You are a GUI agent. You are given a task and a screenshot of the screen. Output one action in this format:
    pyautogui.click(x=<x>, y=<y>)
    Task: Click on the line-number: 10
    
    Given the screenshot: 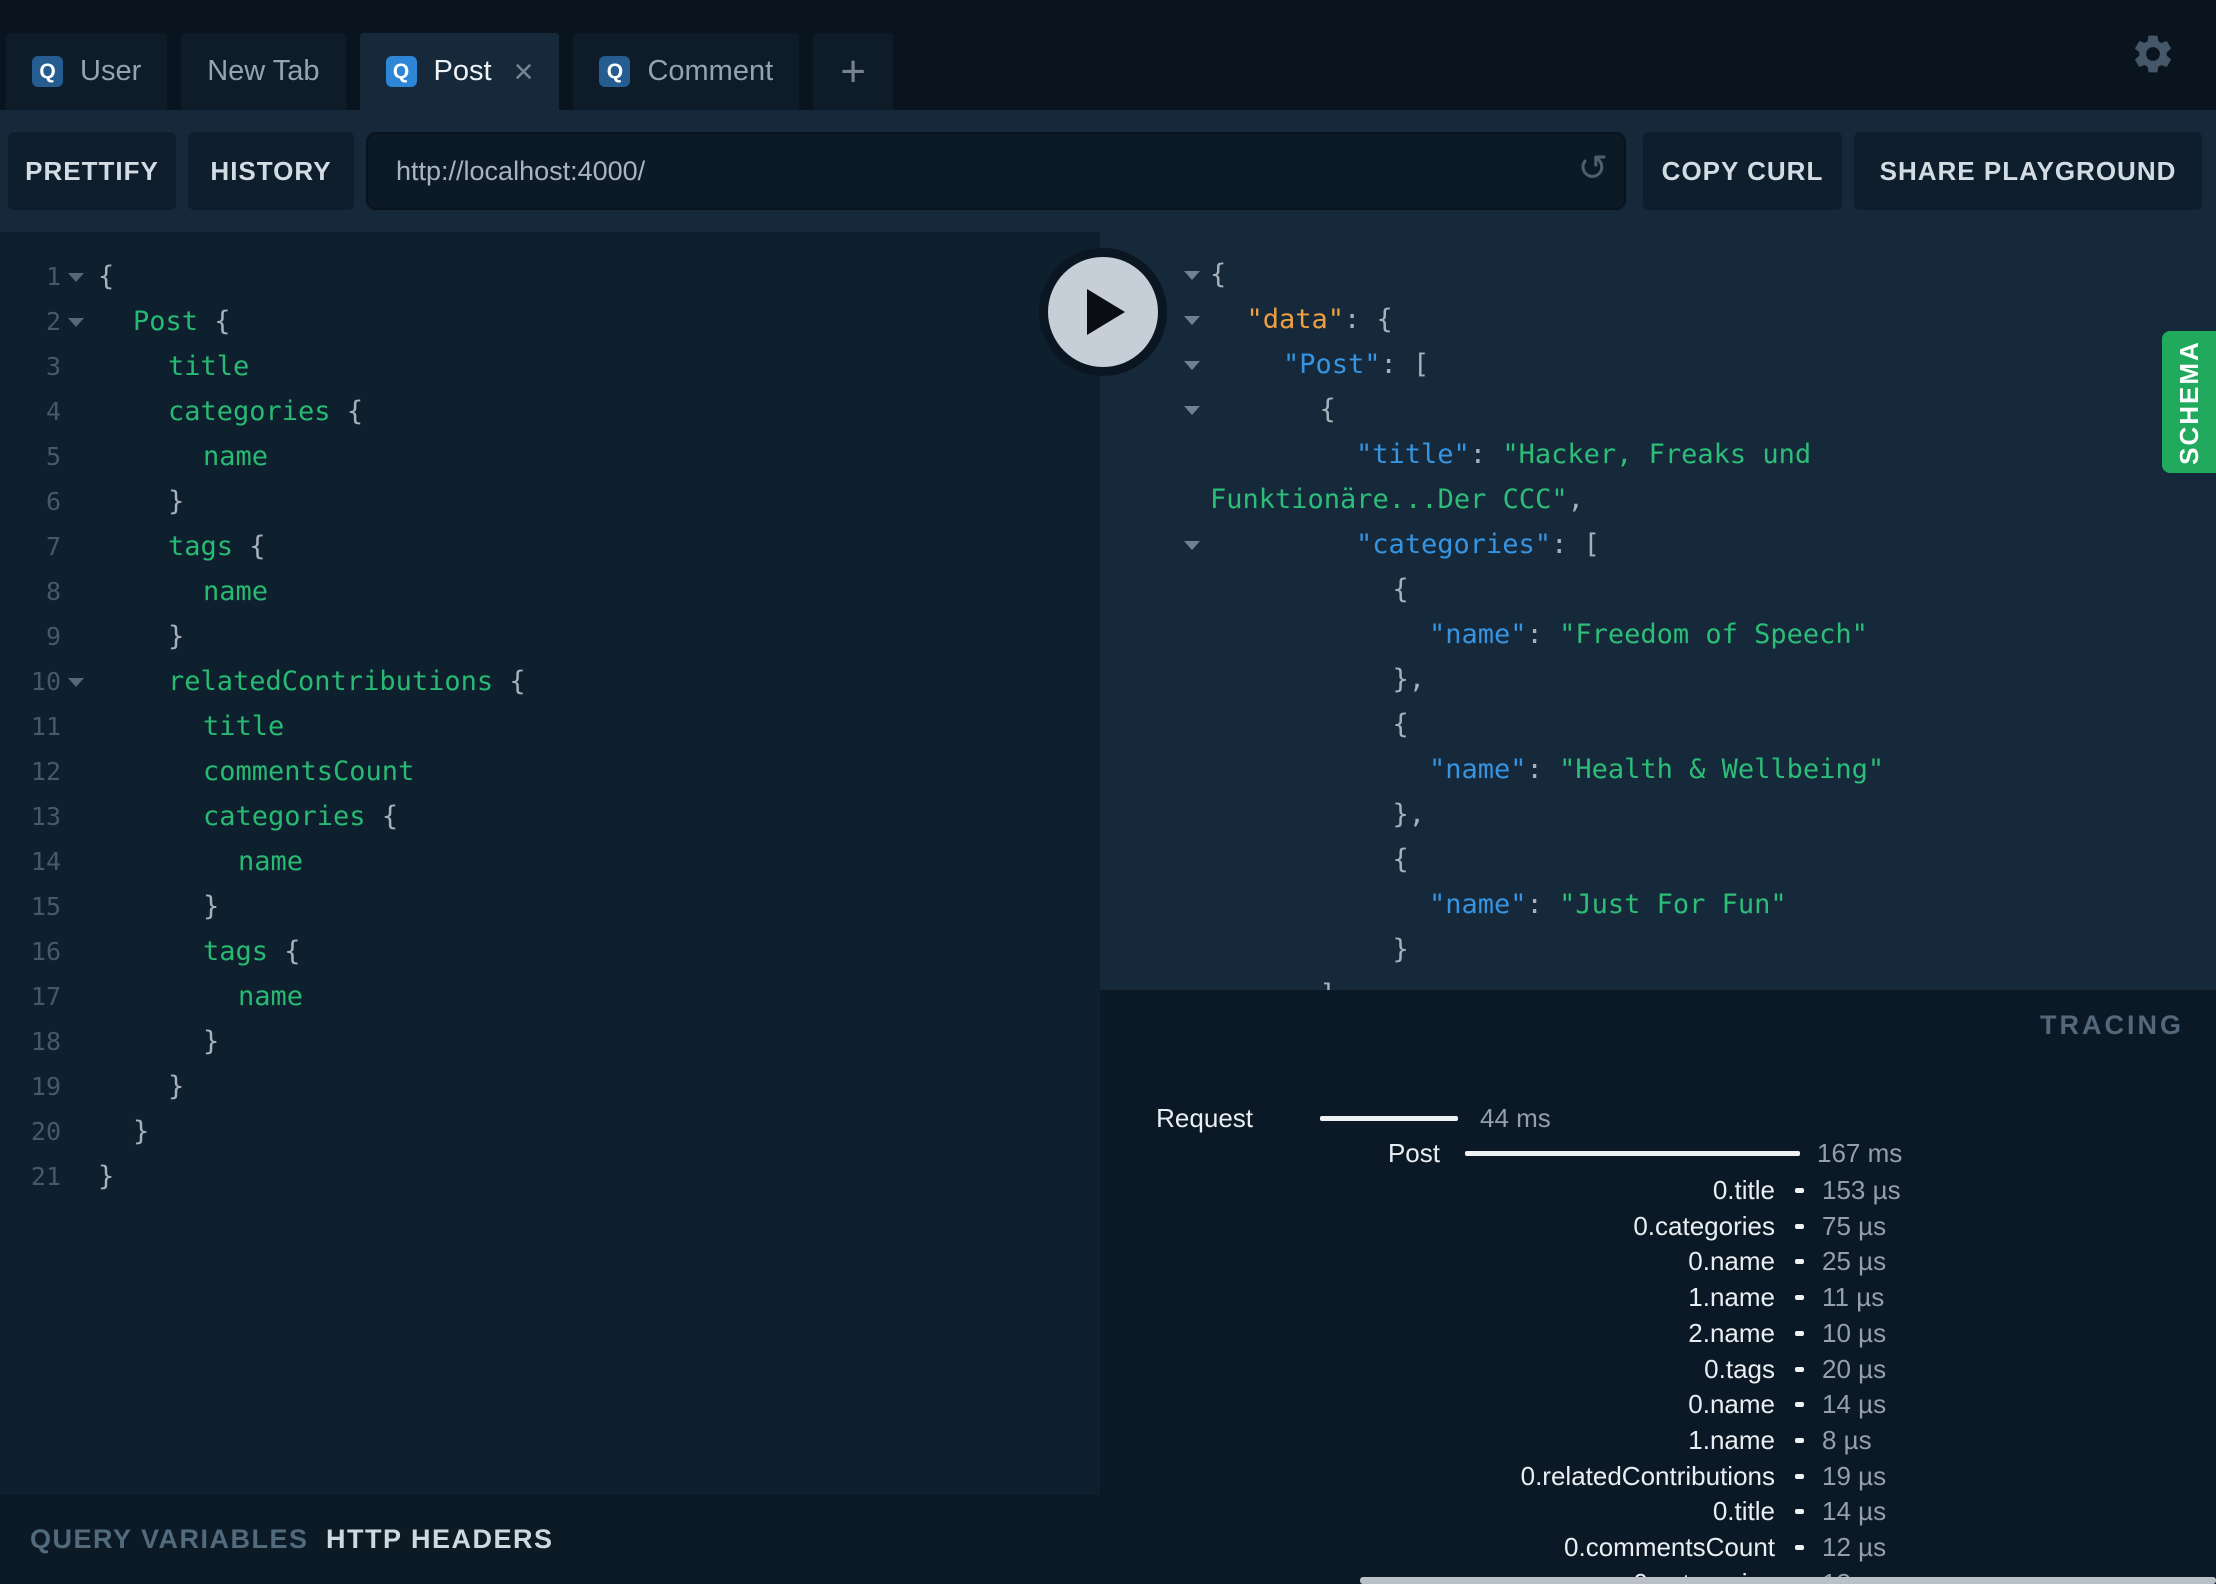 What is the action you would take?
    pyautogui.click(x=45, y=681)
    